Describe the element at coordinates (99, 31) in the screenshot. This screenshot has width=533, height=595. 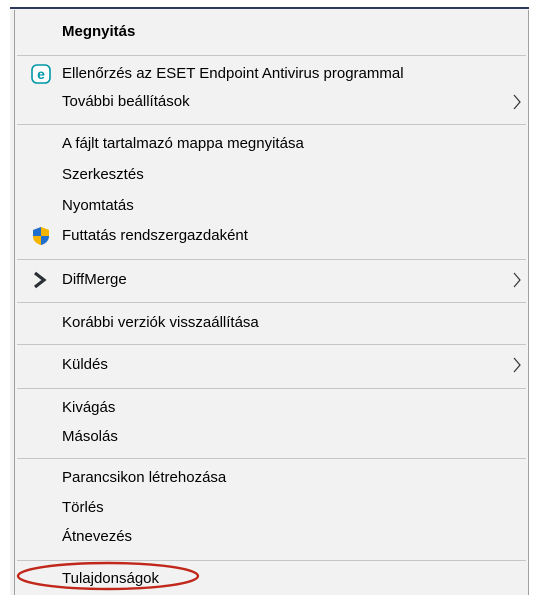
I see `menu-item-label: Megnyitás` at that location.